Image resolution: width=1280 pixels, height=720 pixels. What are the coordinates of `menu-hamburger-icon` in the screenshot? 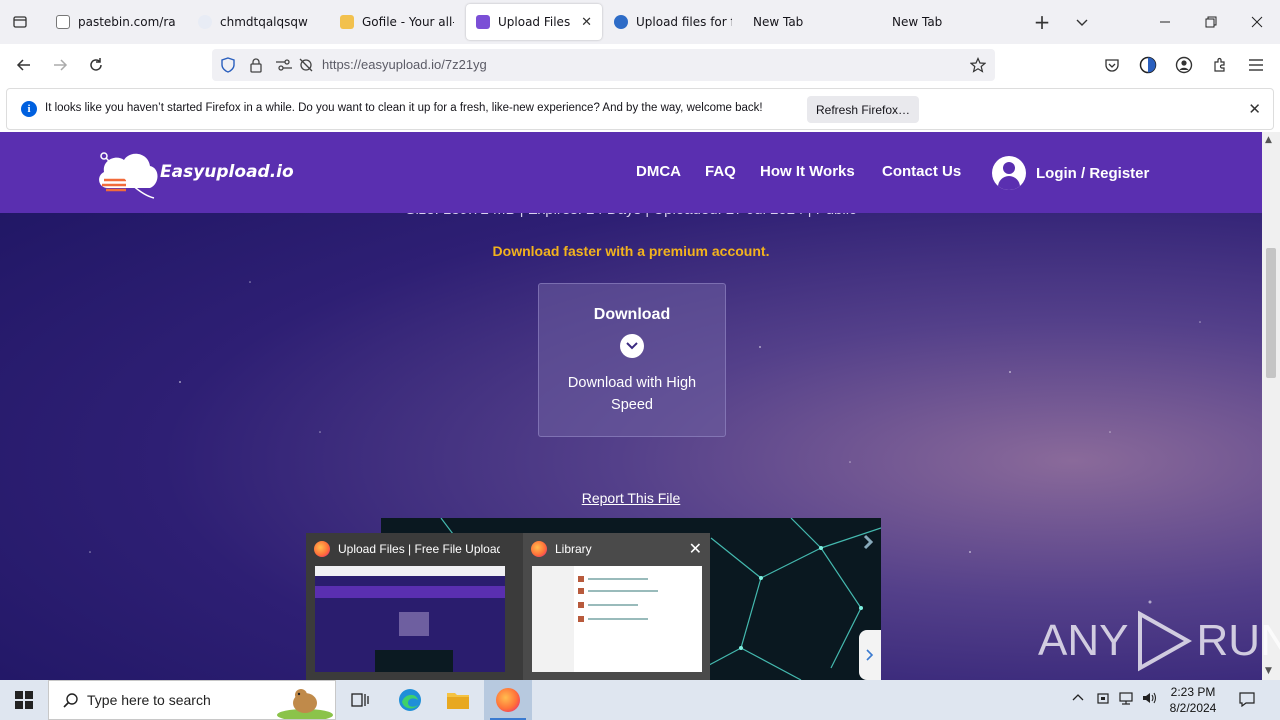 It's located at (1256, 65).